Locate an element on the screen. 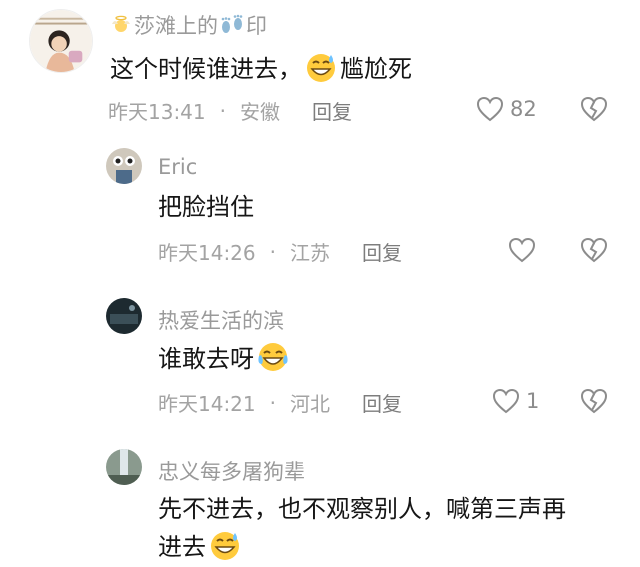 The image size is (640, 567). location: 安徽 is located at coordinates (260, 112).